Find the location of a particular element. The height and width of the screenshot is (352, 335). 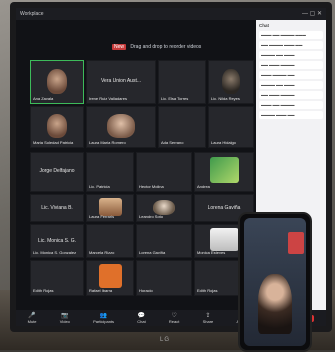

heart-icon: ♡ is located at coordinates (174, 316).